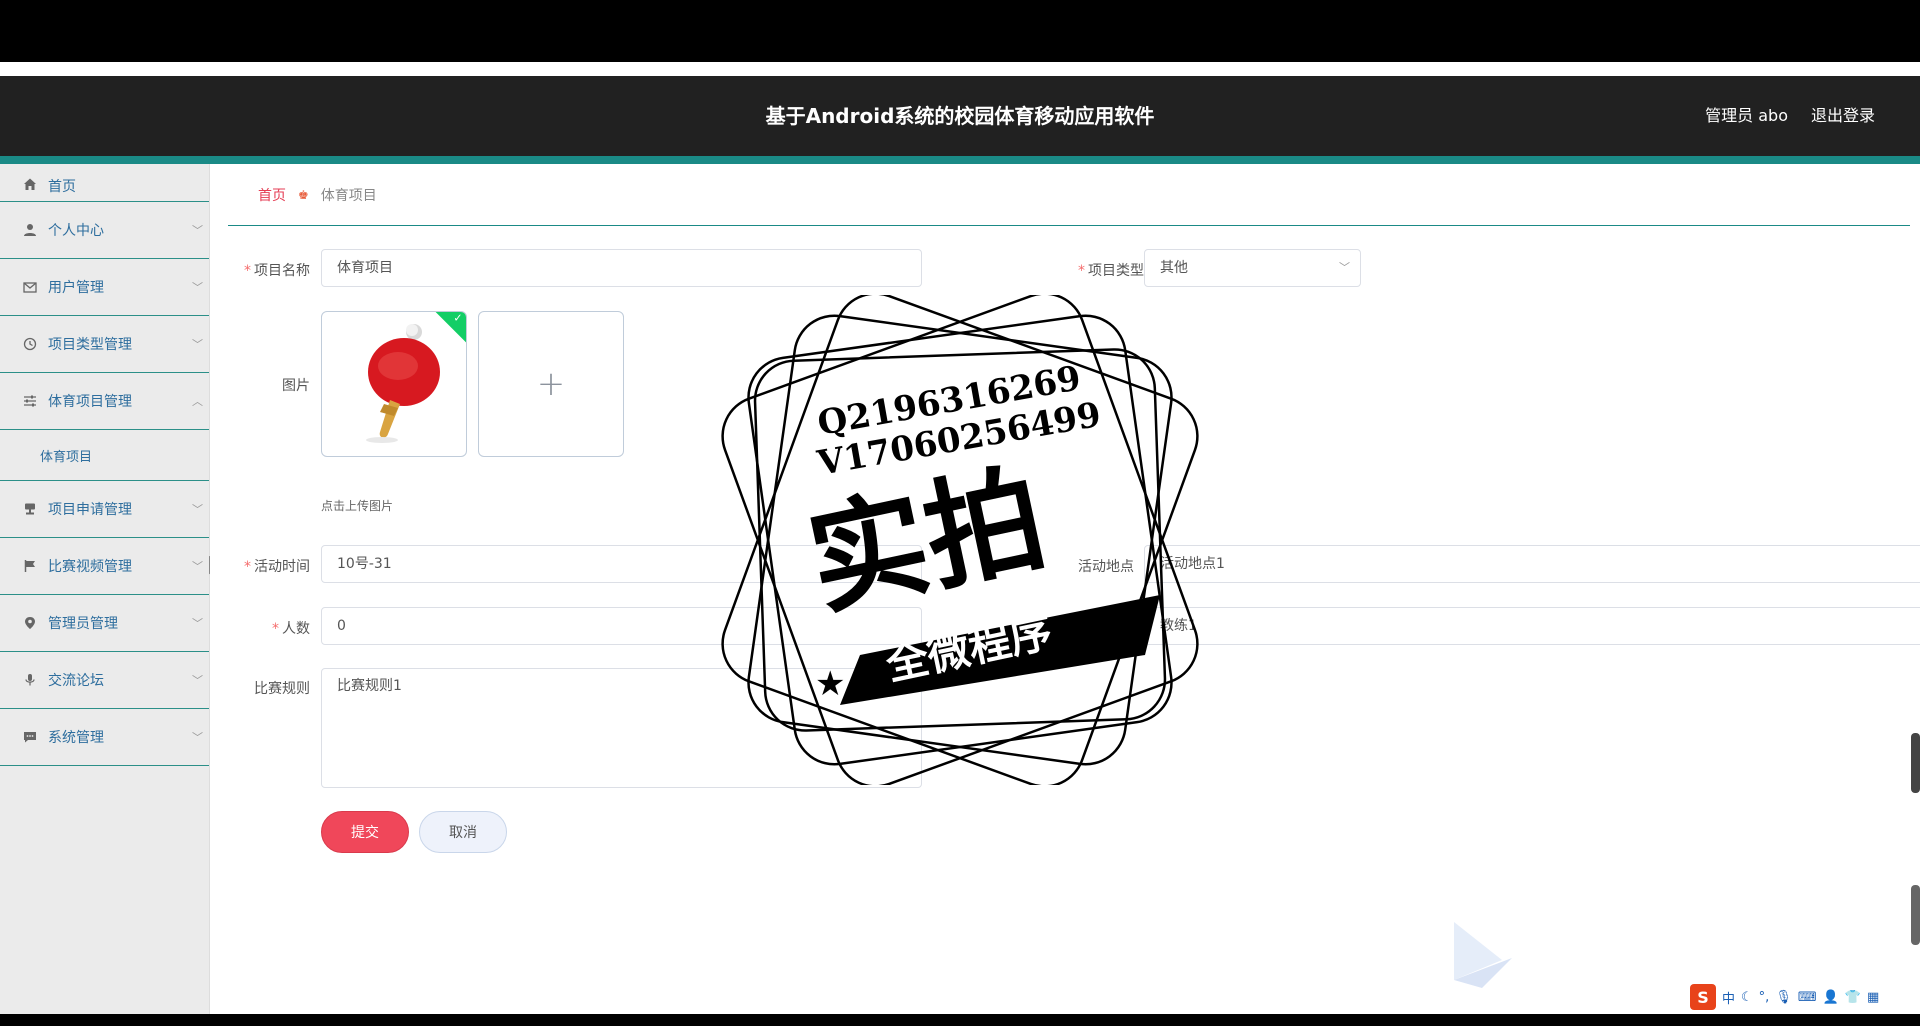 This screenshot has width=1920, height=1026. I want to click on headcount-label: * 人数, so click(291, 629).